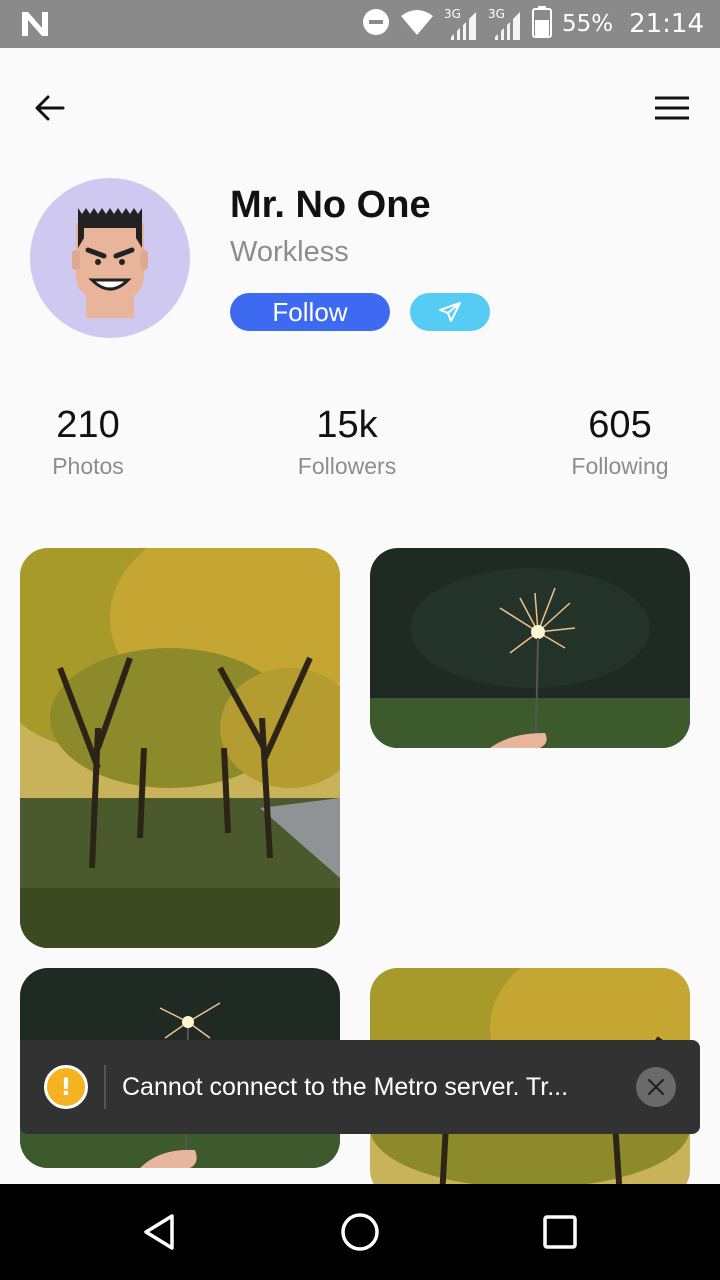 This screenshot has height=1280, width=720. Describe the element at coordinates (505, 24) in the screenshot. I see `cell-signal-2-icon: 3G` at that location.